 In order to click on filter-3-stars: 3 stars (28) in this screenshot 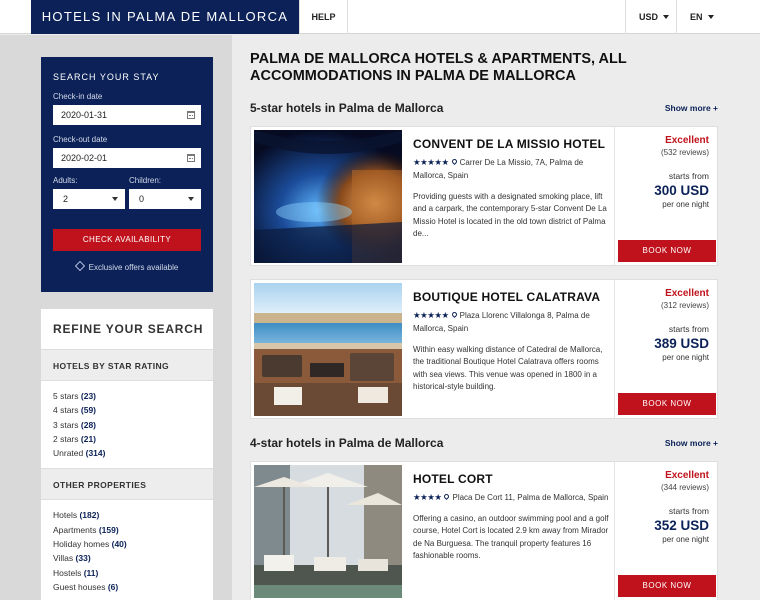, I will do `click(127, 425)`.